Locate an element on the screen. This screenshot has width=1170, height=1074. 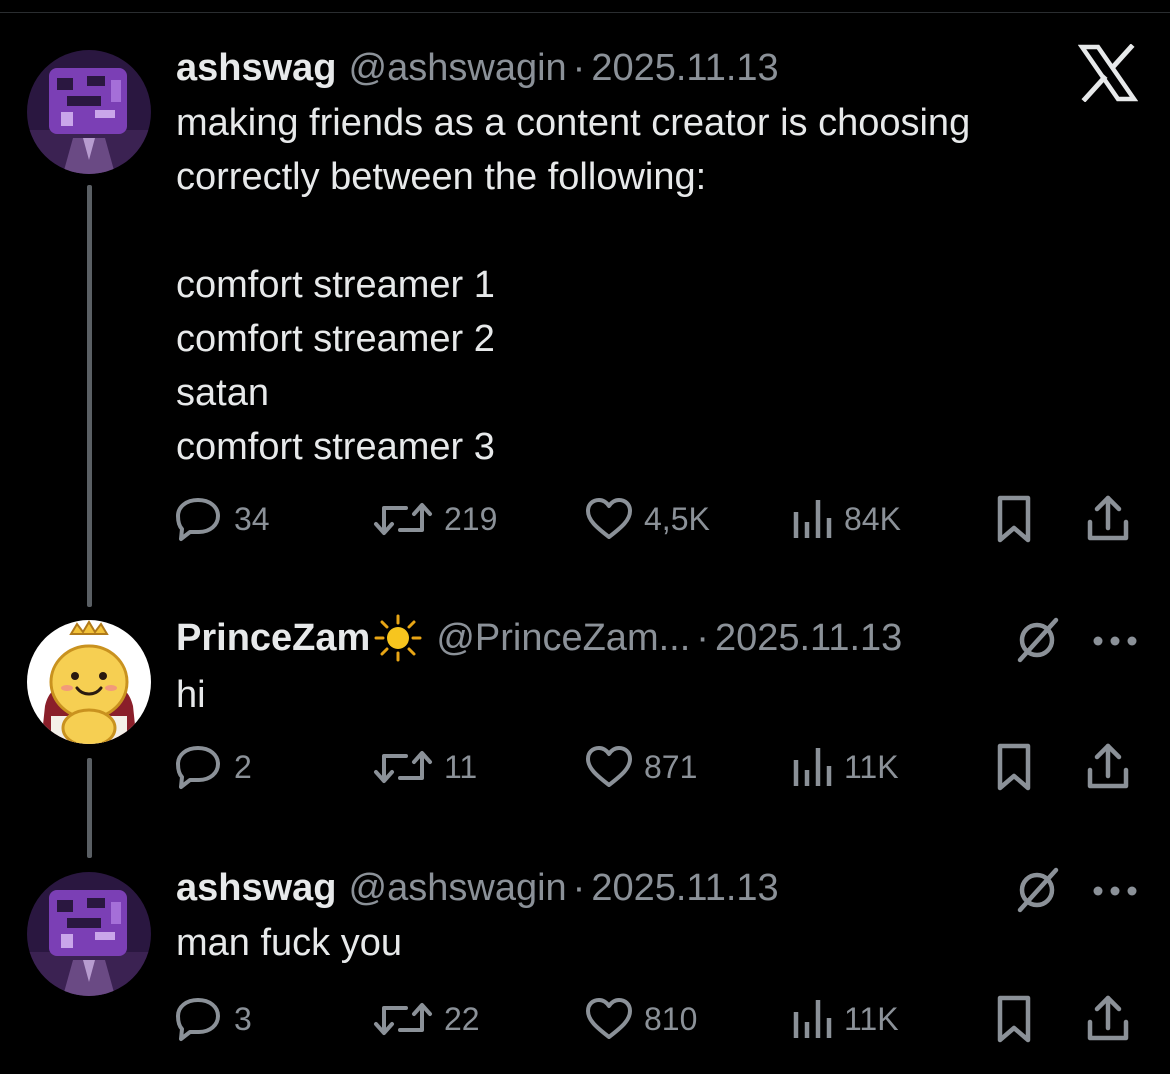
views-button: 84K is located at coordinates (845, 519).